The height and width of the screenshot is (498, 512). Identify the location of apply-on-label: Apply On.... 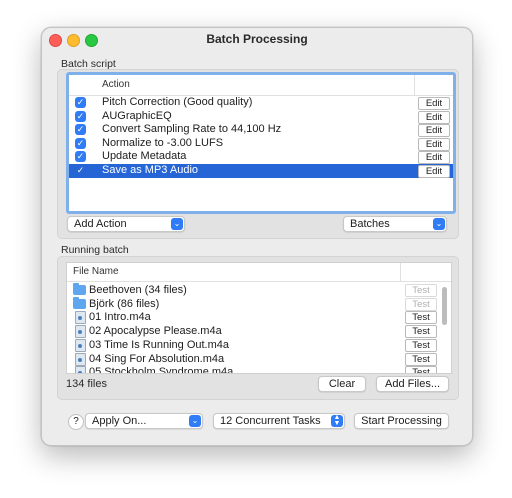
(119, 421).